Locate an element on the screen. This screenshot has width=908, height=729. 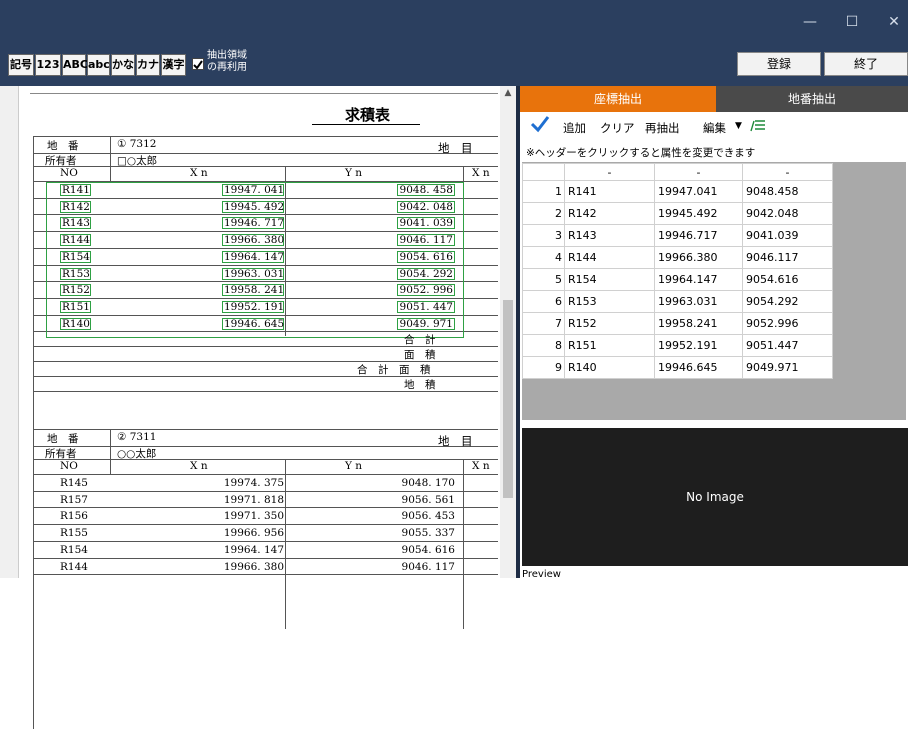
grid-cell-point: R152 is located at coordinates (609, 323).